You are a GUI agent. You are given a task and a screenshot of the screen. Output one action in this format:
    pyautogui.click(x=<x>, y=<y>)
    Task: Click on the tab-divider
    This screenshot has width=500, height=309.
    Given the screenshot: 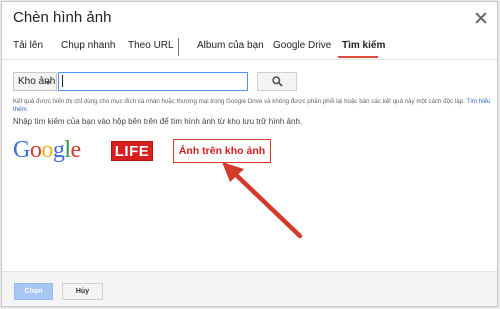 What is the action you would take?
    pyautogui.click(x=178, y=47)
    